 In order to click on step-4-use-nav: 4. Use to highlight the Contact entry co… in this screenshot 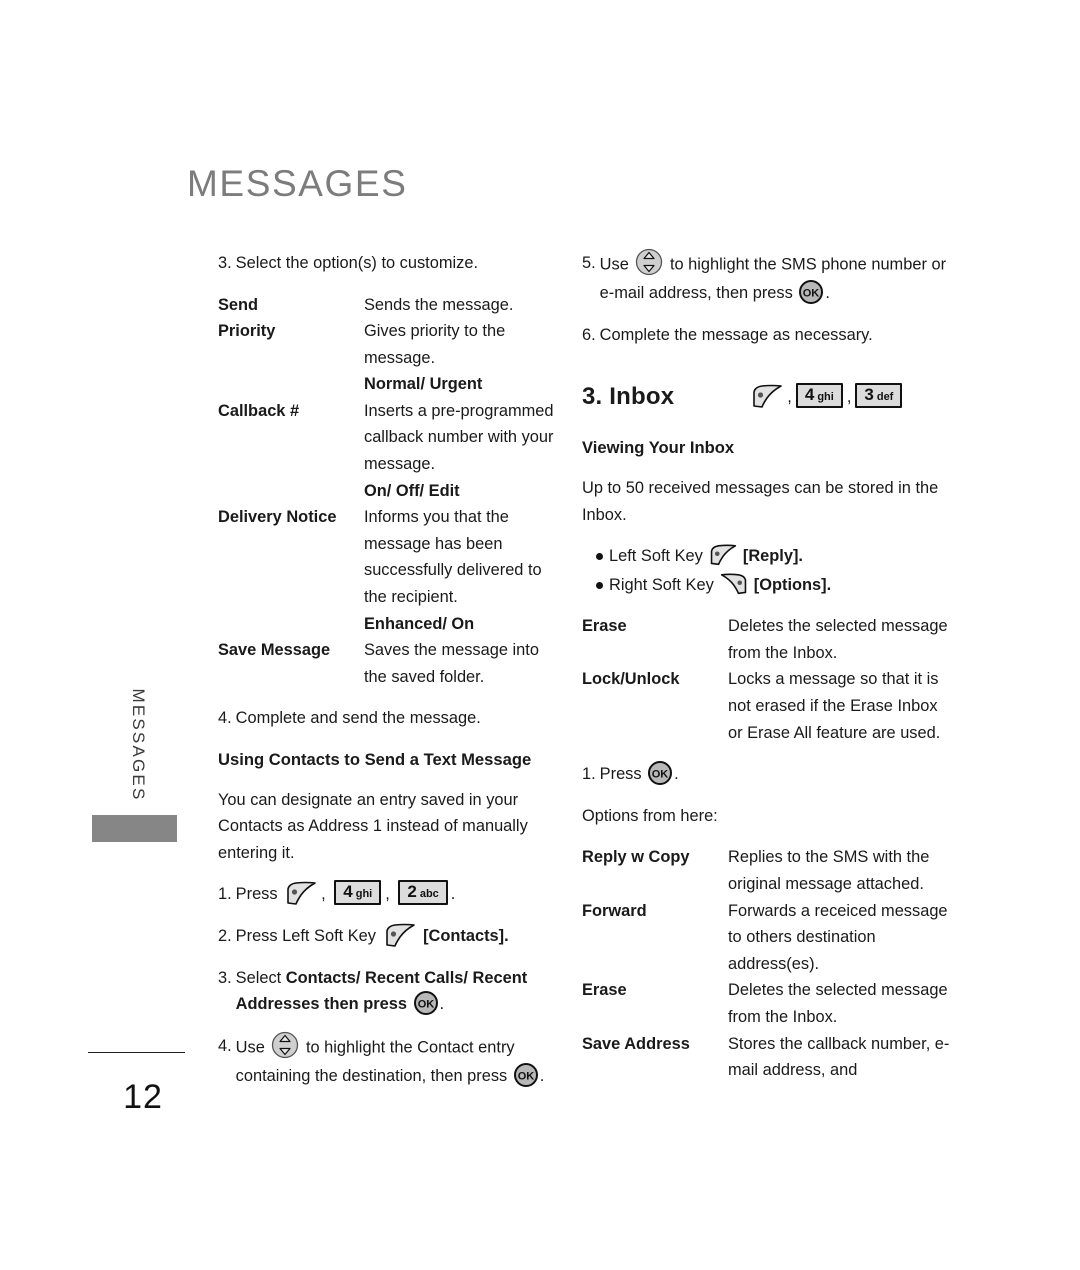, I will do `click(390, 1060)`.